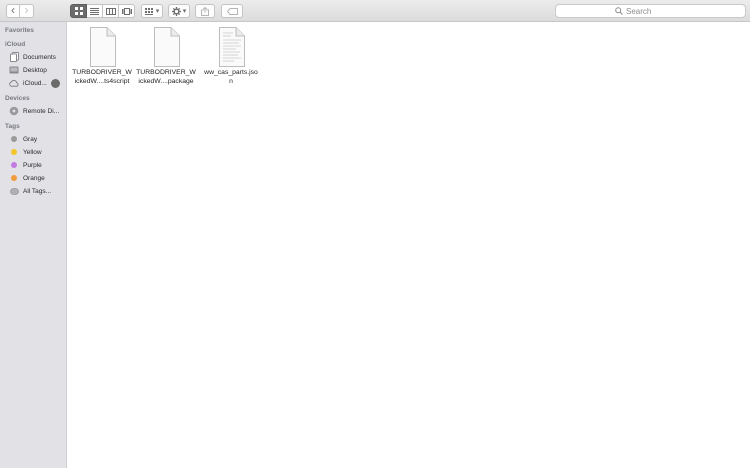  What do you see at coordinates (39, 57) in the screenshot?
I see `sidebar-item-label: Documents` at bounding box center [39, 57].